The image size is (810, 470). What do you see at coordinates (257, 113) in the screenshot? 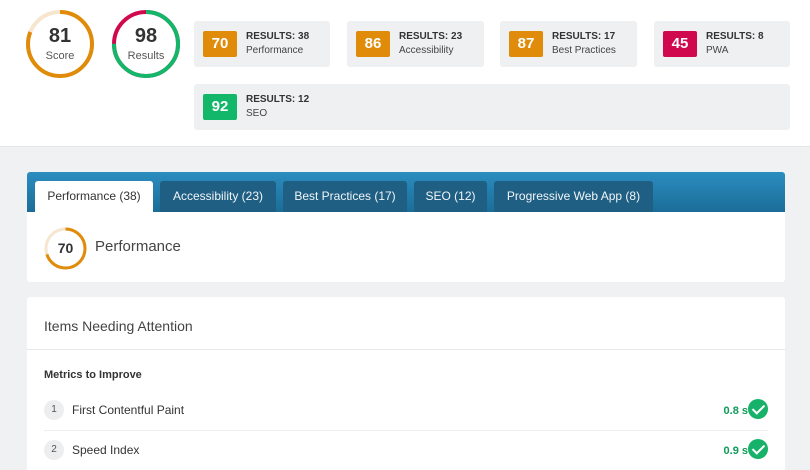
I see `category-name: SEO` at bounding box center [257, 113].